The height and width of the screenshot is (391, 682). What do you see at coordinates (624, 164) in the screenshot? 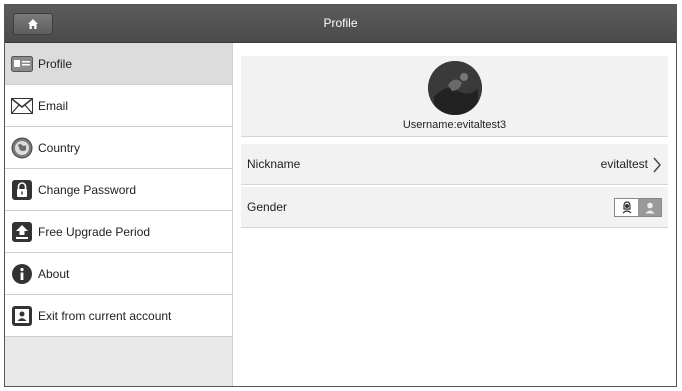
I see `nickname-value: evitaltest` at bounding box center [624, 164].